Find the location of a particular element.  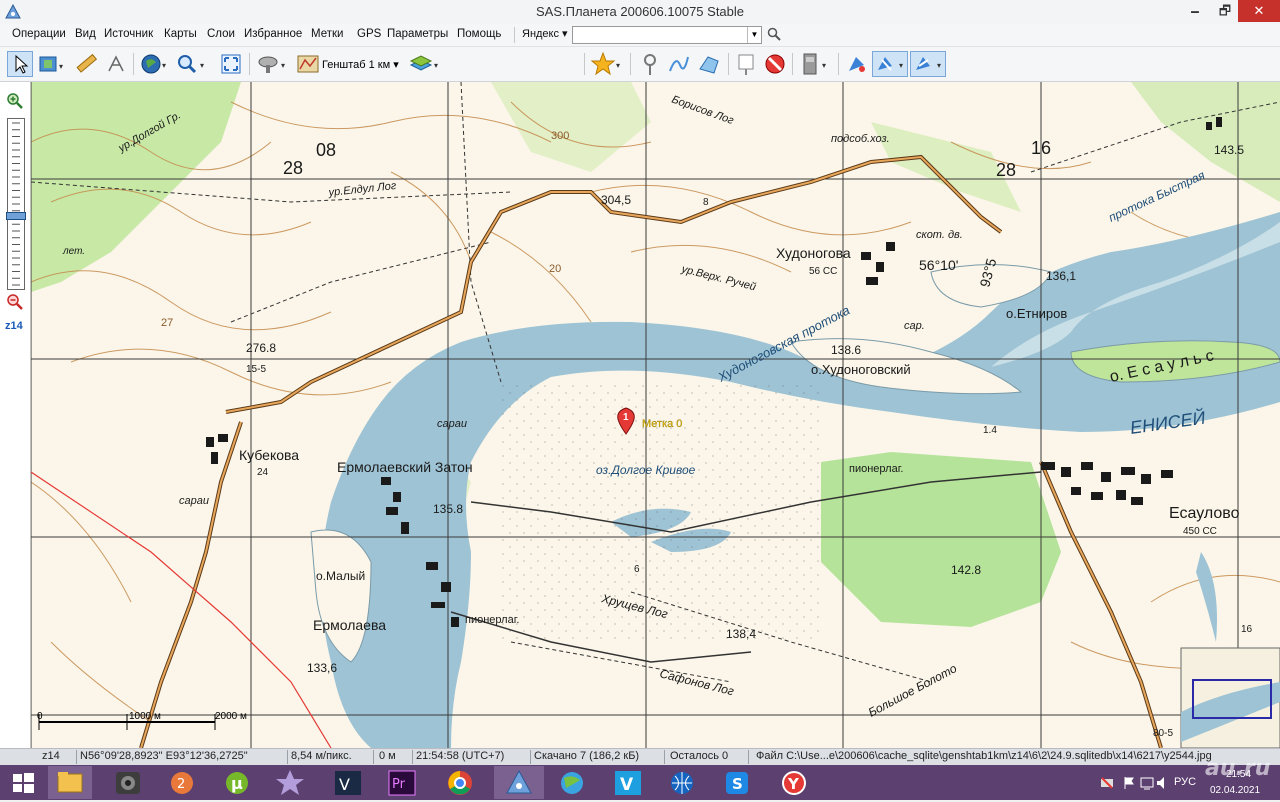

label-num-16: 16 is located at coordinates (1247, 629).